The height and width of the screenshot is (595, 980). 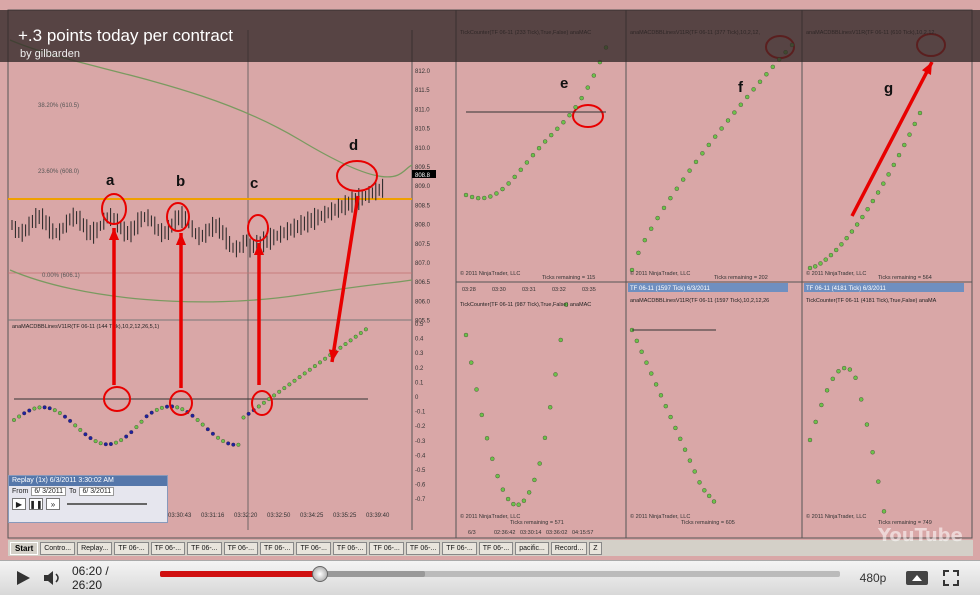 I want to click on macd-tick-label: 0.5, so click(x=419, y=325).